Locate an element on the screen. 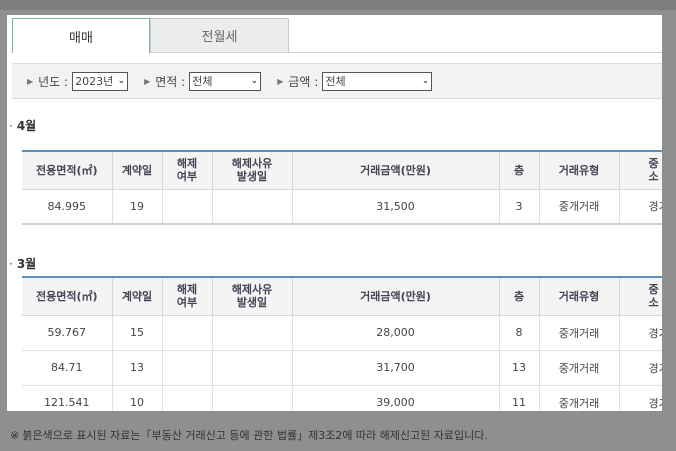  tab-divider is located at coordinates (406, 52).